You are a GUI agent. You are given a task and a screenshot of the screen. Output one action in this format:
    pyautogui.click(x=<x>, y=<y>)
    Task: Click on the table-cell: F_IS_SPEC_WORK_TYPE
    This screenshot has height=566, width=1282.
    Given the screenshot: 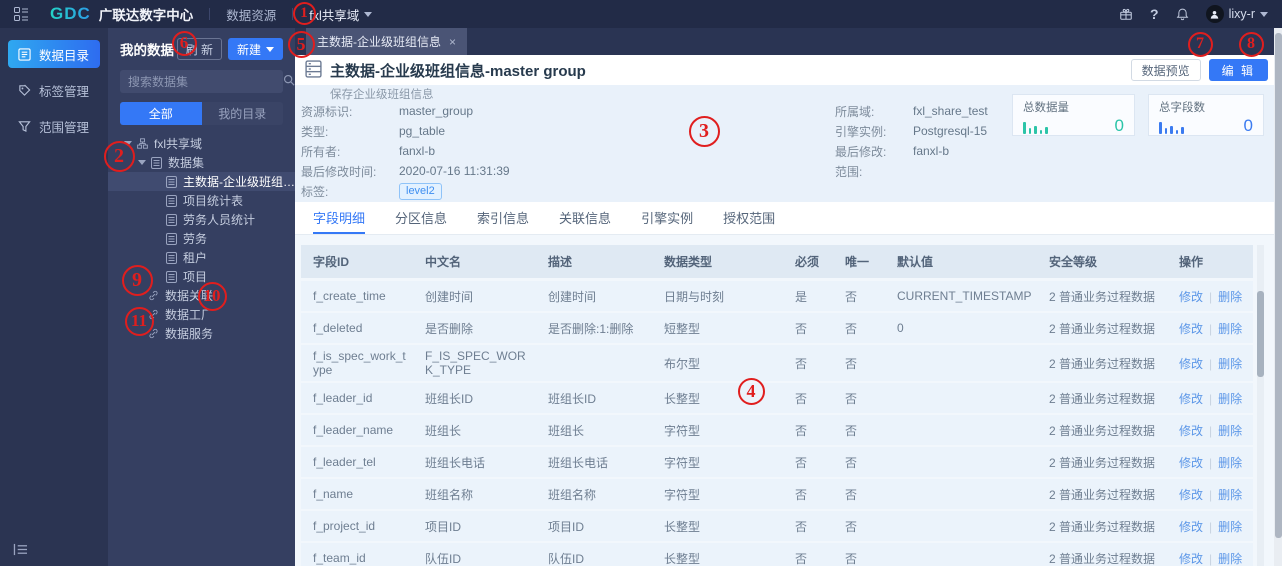 What is the action you would take?
    pyautogui.click(x=475, y=363)
    